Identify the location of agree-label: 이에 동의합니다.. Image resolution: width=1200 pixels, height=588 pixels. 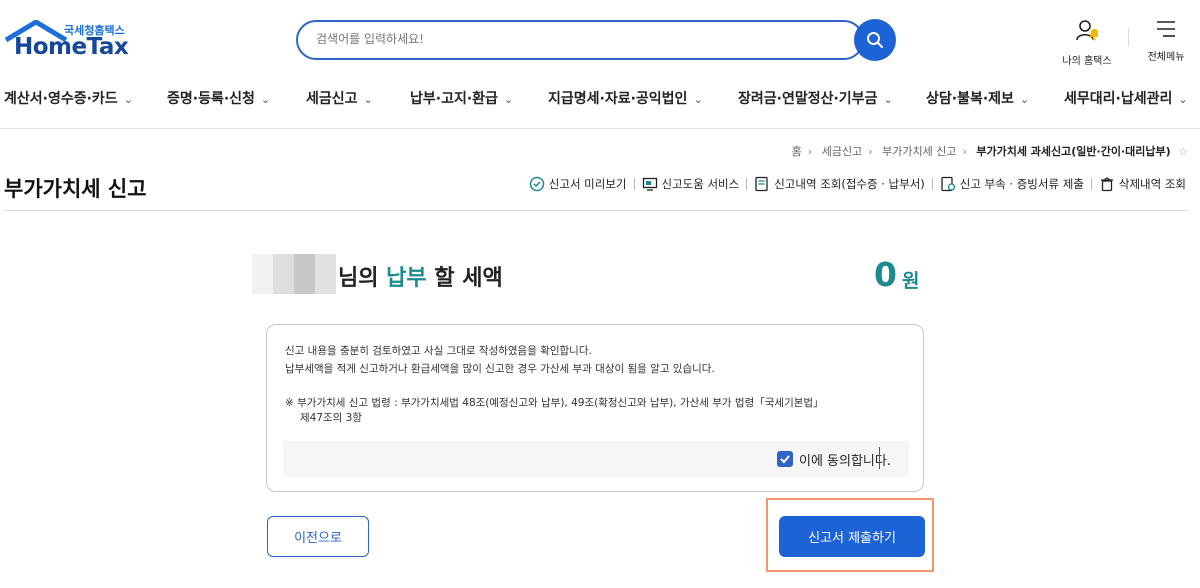
(845, 459).